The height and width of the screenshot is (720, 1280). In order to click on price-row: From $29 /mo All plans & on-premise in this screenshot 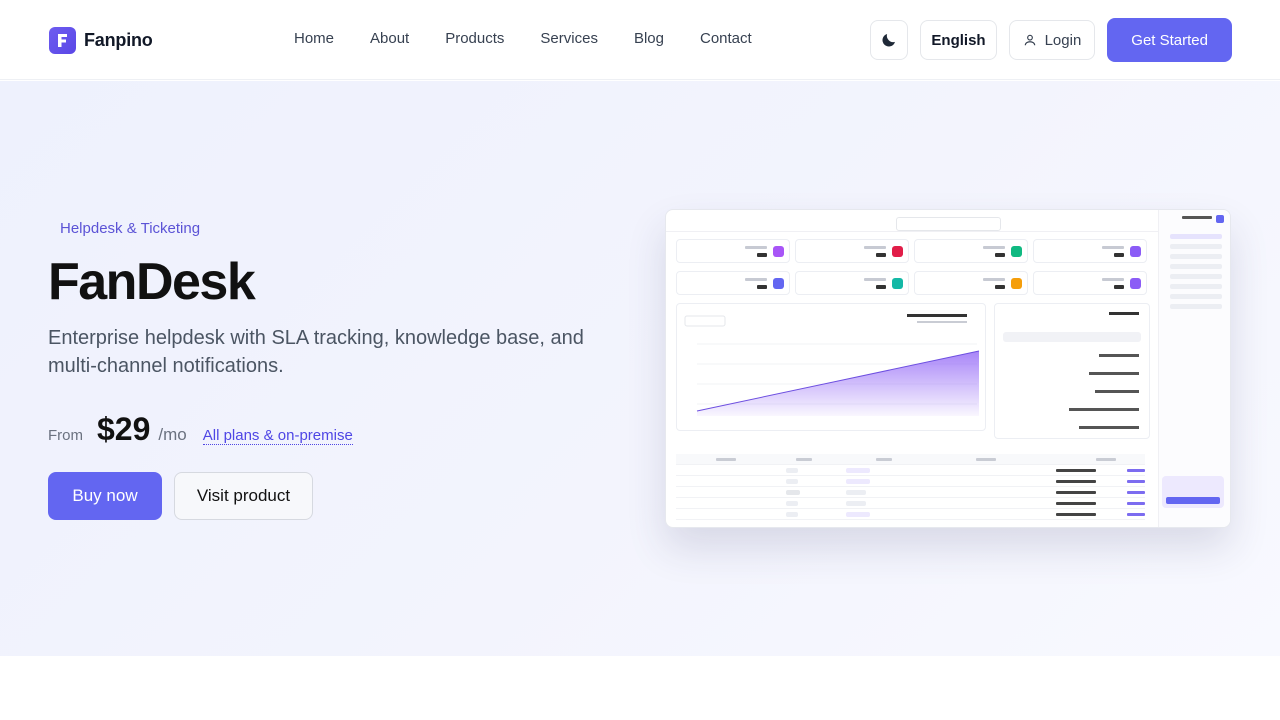, I will do `click(200, 429)`.